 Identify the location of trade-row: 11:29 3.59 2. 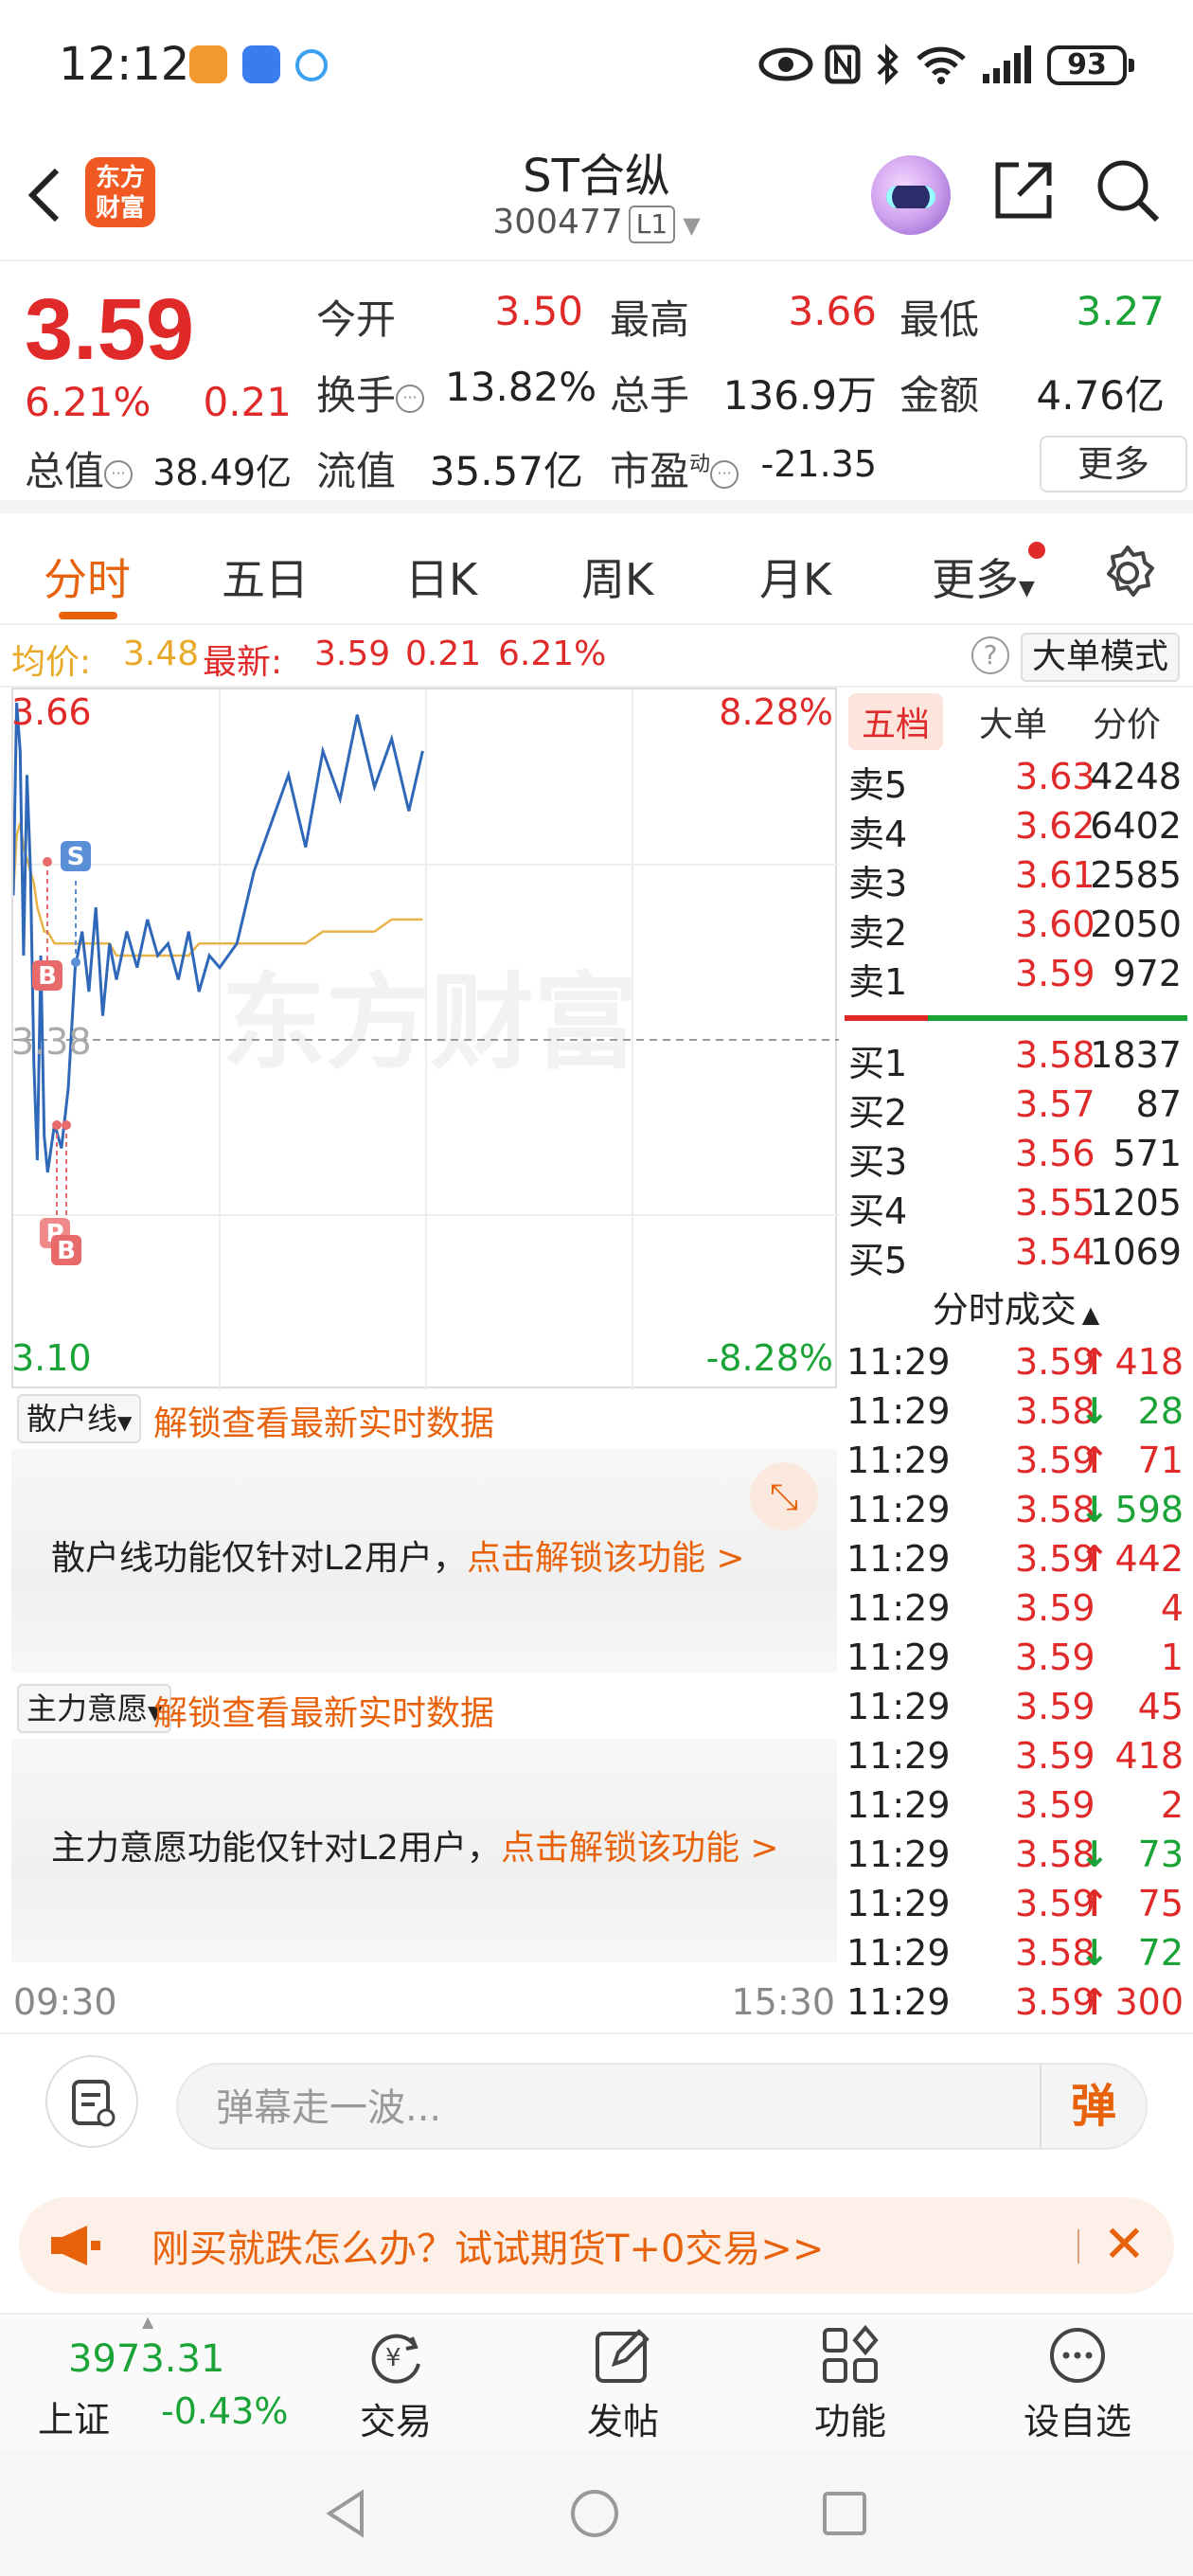
(1017, 1809).